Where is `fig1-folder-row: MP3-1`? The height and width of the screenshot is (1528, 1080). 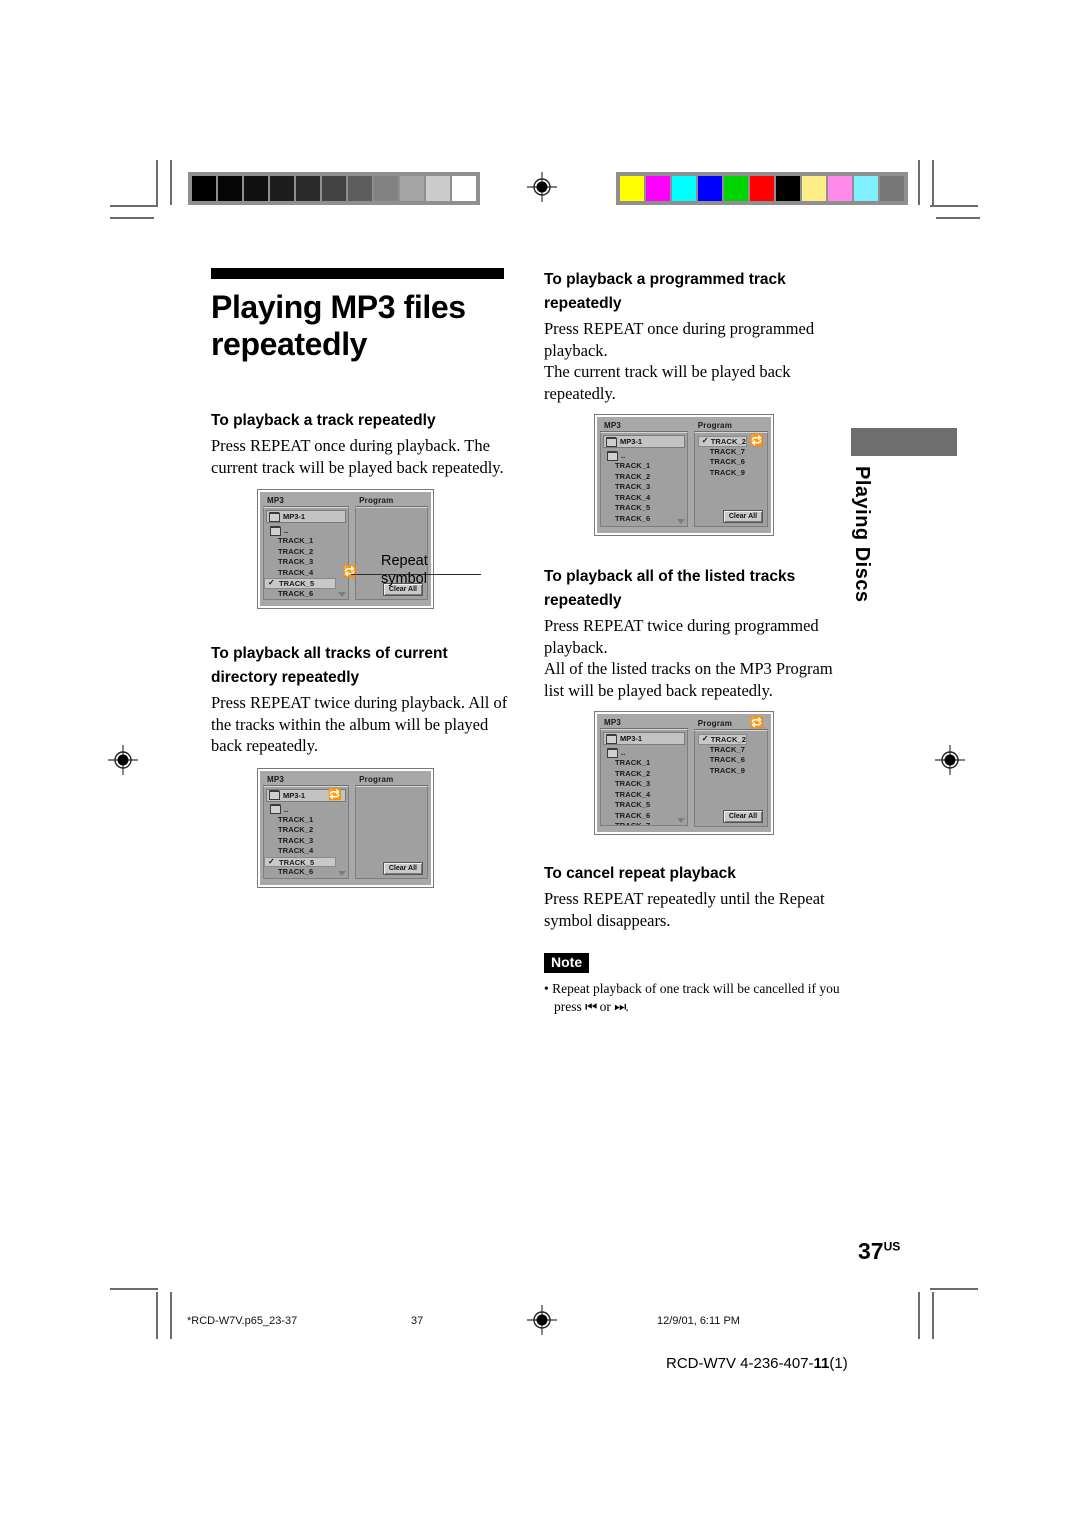 fig1-folder-row: MP3-1 is located at coordinates (306, 516).